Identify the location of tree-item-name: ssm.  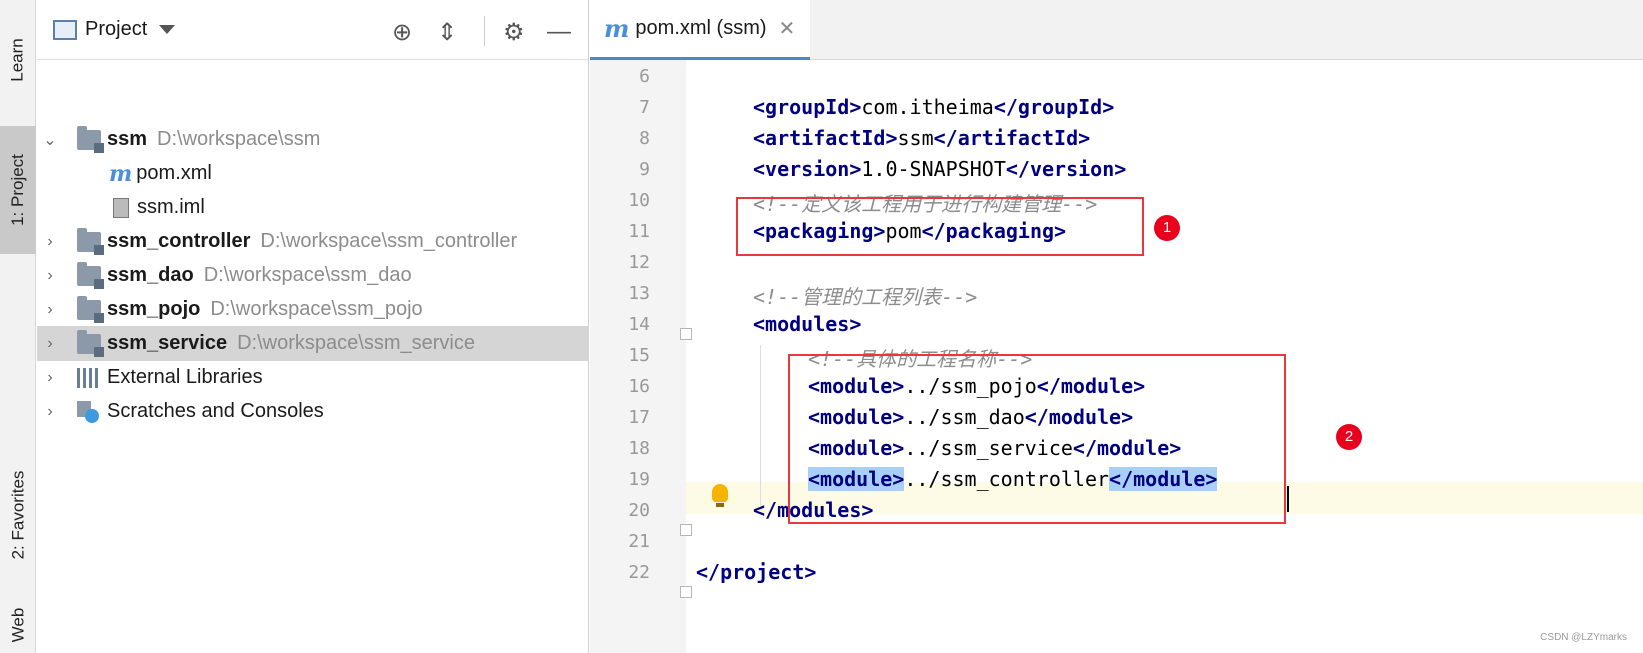
(127, 139).